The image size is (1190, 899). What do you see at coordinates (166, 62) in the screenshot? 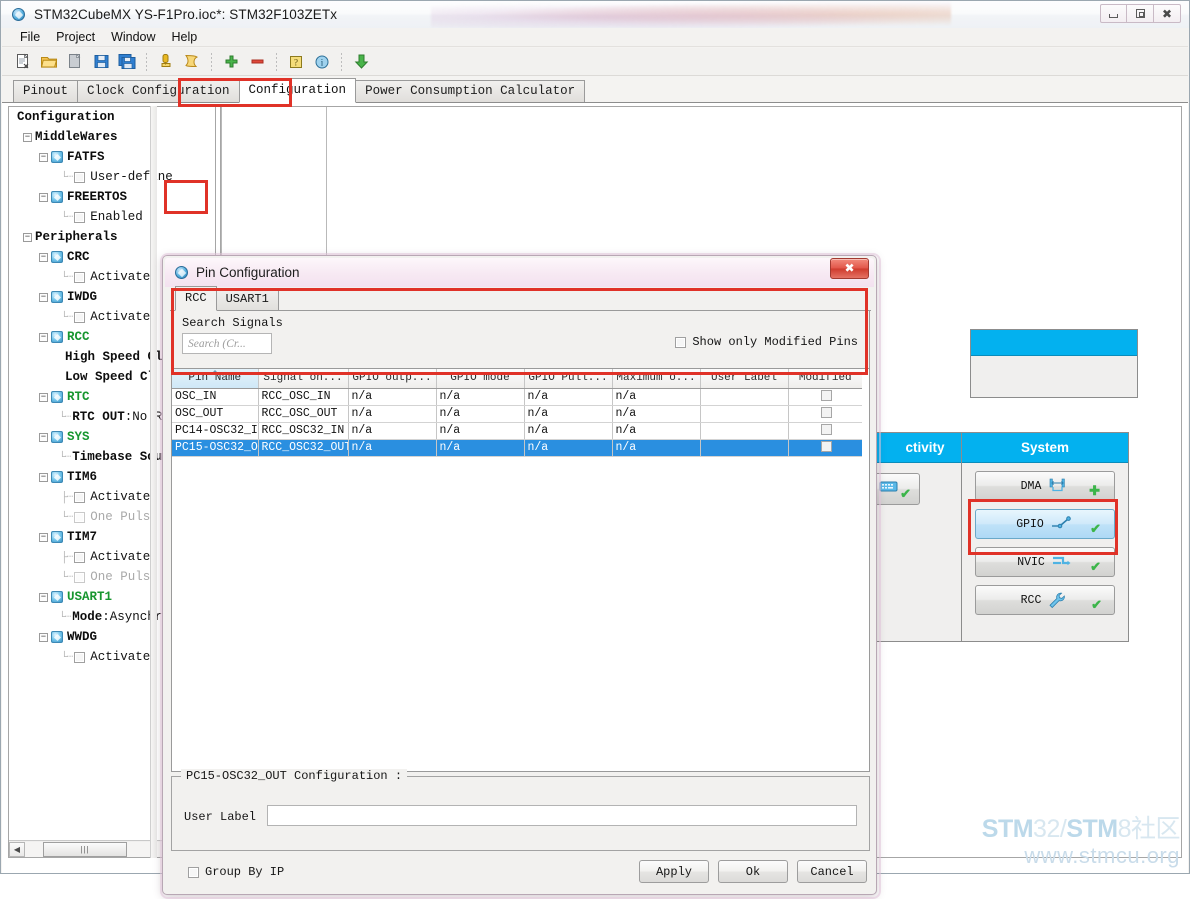
I see `generate-report-icon` at bounding box center [166, 62].